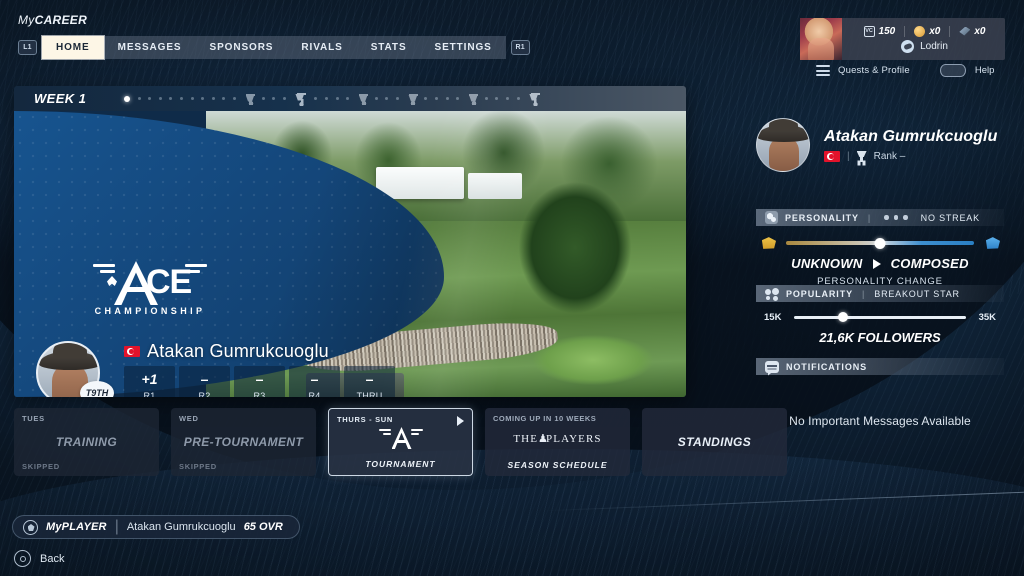  Describe the element at coordinates (86, 442) in the screenshot. I see `schedule-card-training: TUES TRAINING SKIPPED` at that location.